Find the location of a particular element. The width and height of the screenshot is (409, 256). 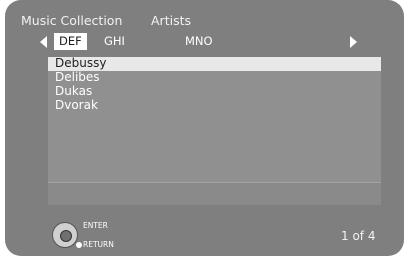

list-item-label: Dukas is located at coordinates (74, 91).